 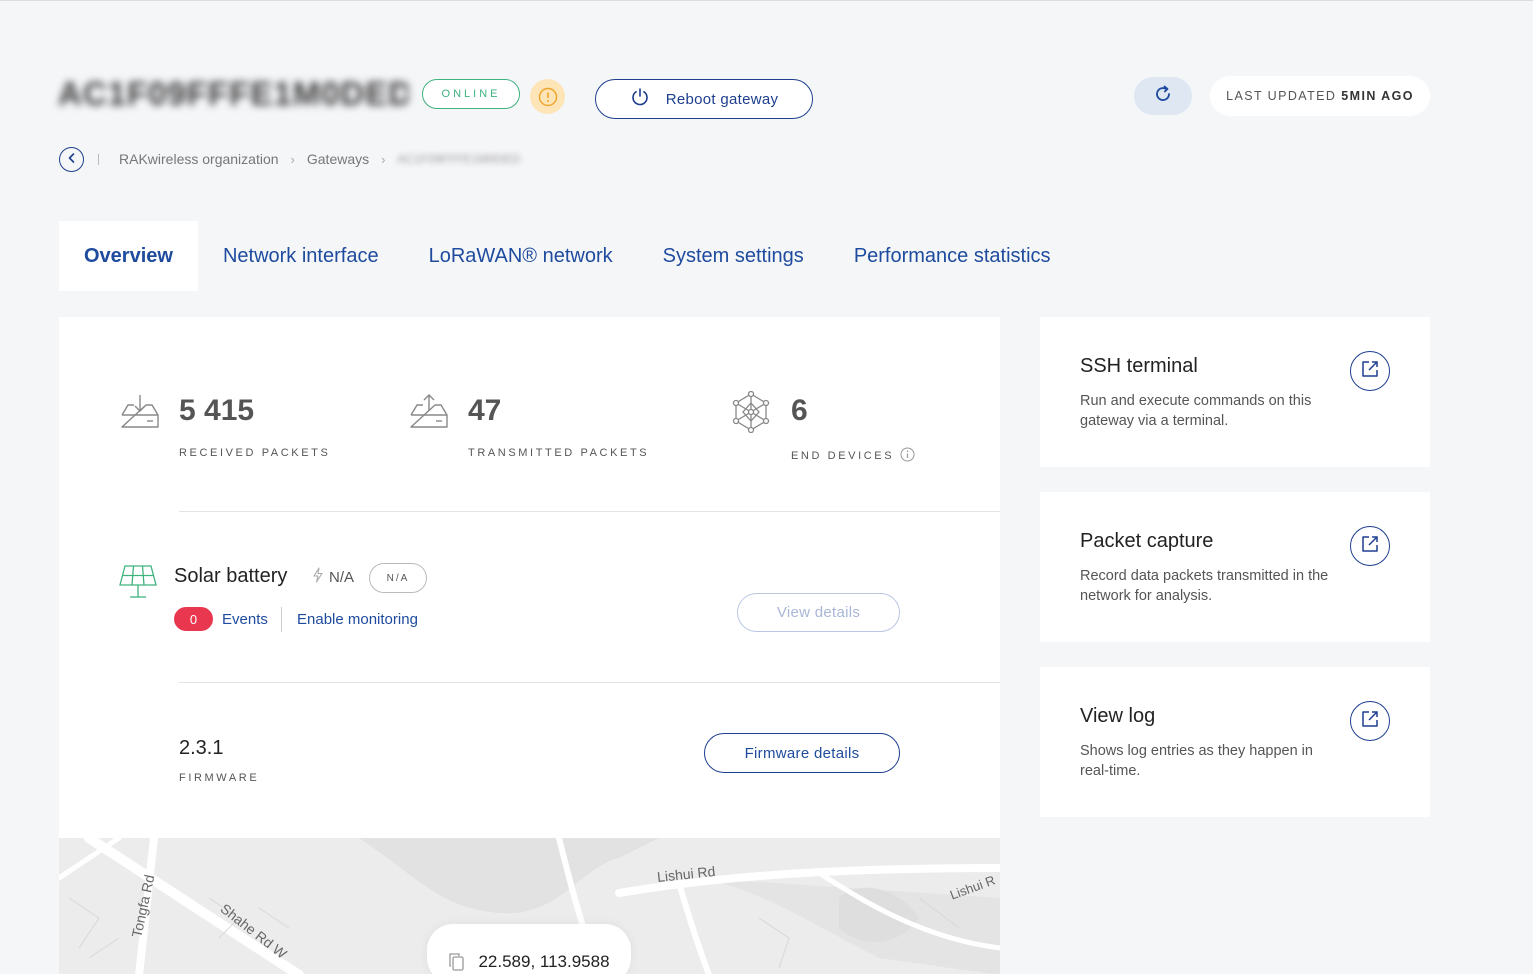 I want to click on link-divider, so click(x=281, y=619).